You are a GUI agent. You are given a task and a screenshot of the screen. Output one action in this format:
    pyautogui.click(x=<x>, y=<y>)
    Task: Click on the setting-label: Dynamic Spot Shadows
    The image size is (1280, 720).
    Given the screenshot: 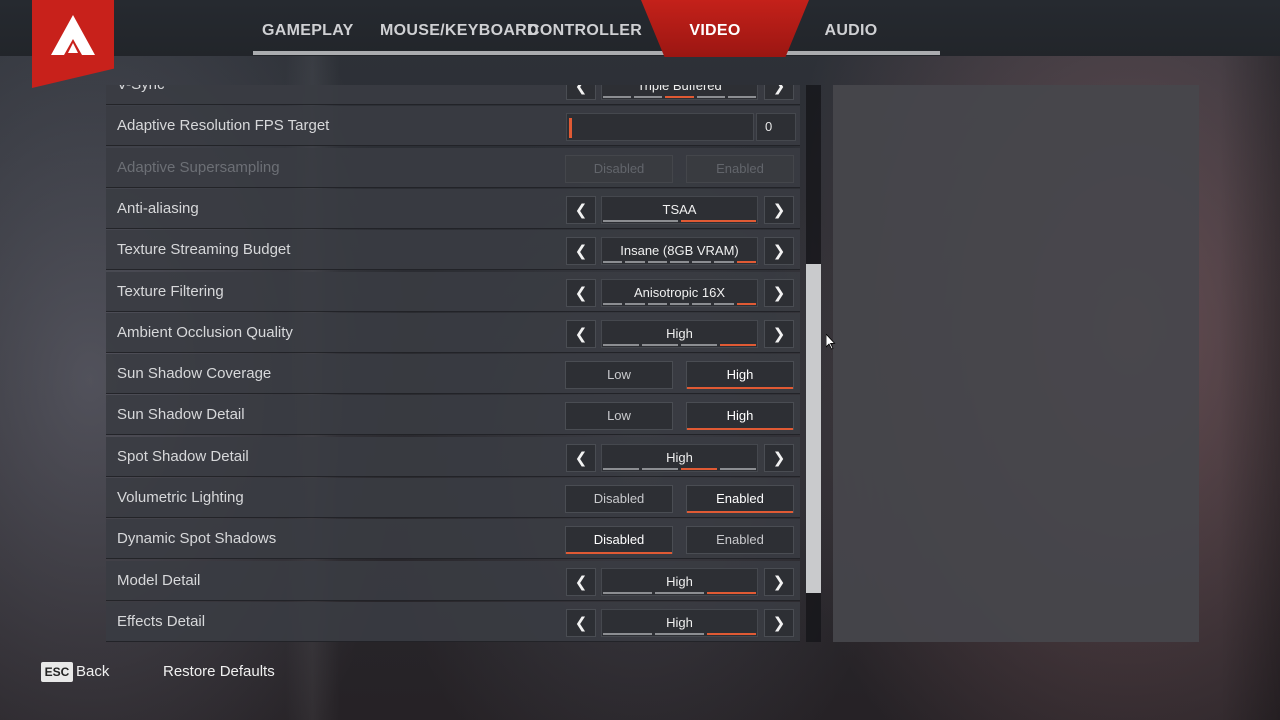 What is the action you would take?
    pyautogui.click(x=197, y=539)
    